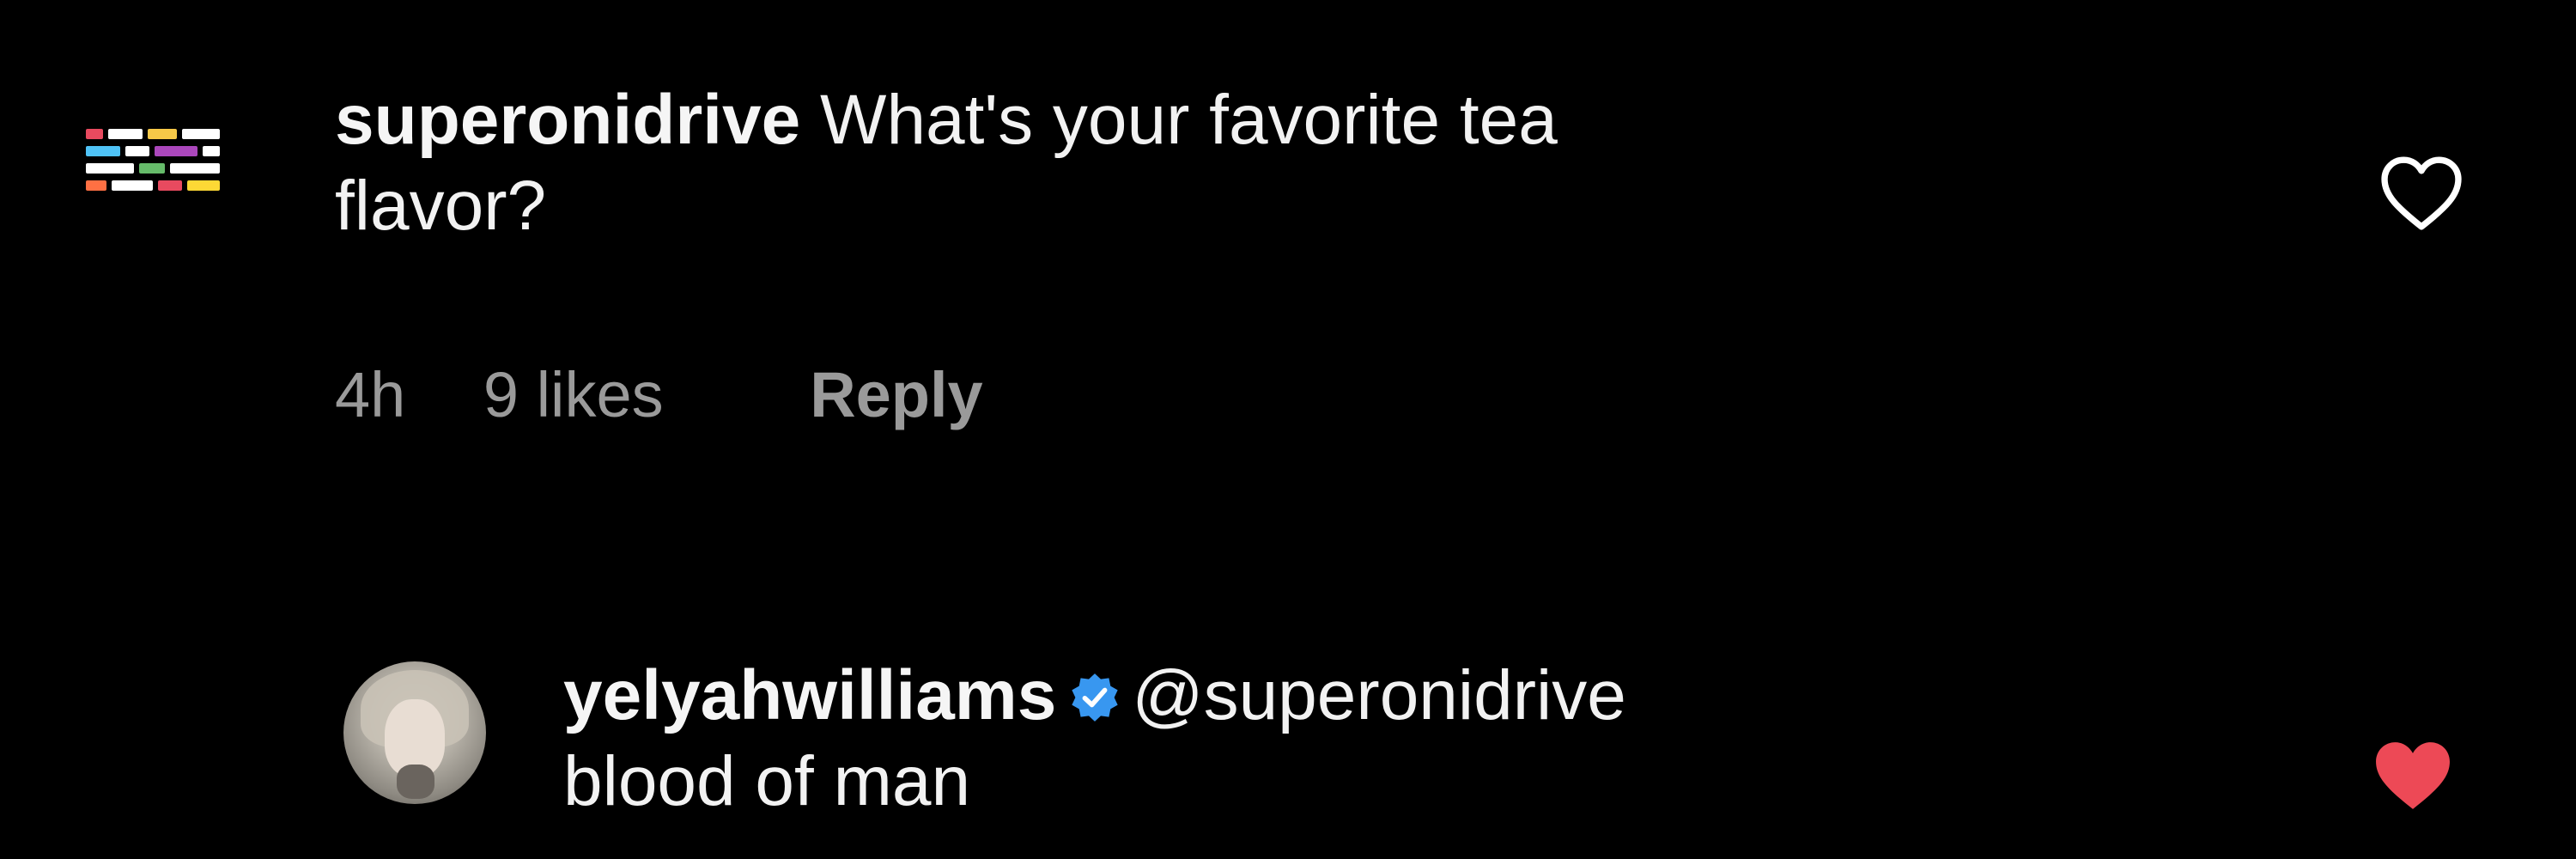 The width and height of the screenshot is (2576, 859). What do you see at coordinates (441, 206) in the screenshot?
I see `comment-body-continued: flavor?` at bounding box center [441, 206].